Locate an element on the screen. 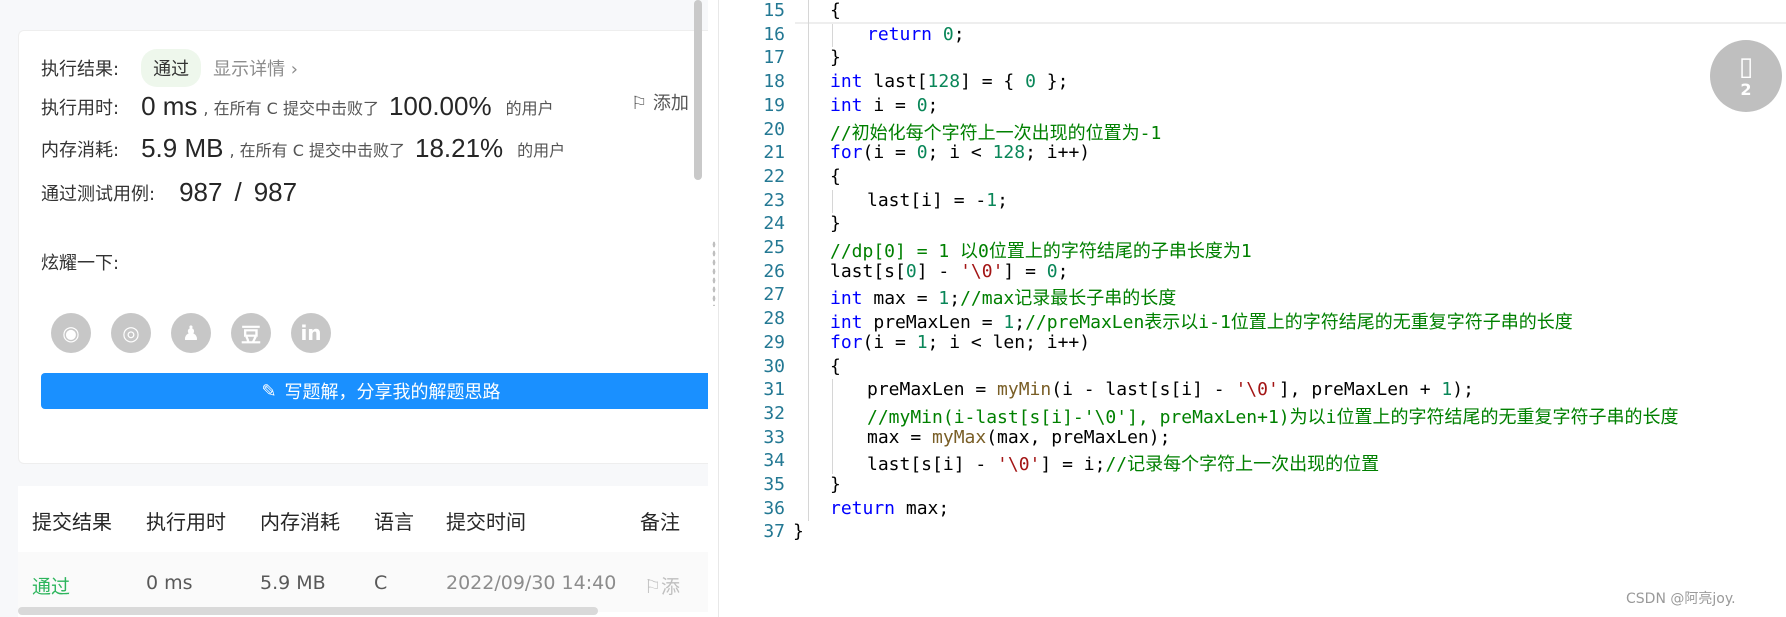  row-note-button: ⚐添 is located at coordinates (662, 585).